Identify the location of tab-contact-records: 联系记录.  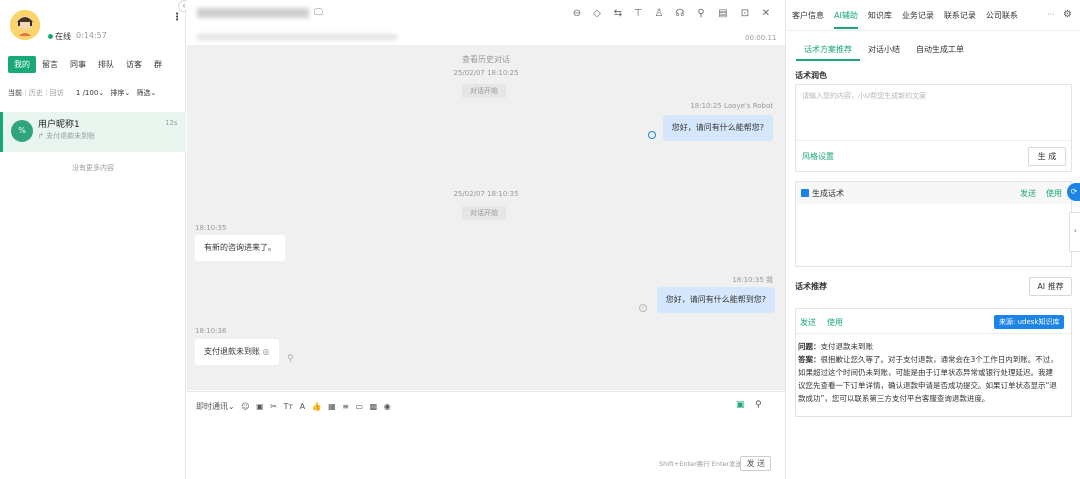
(960, 19).